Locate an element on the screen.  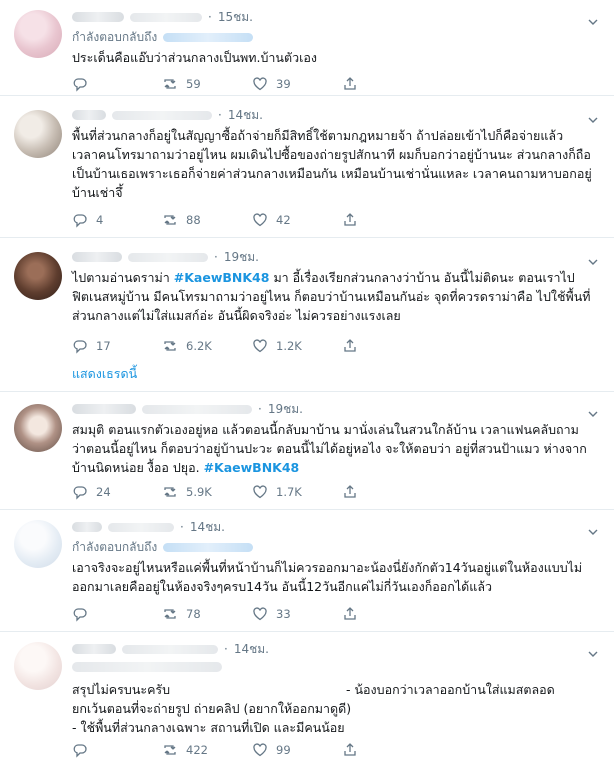
reply-count: 17 is located at coordinates (103, 346).